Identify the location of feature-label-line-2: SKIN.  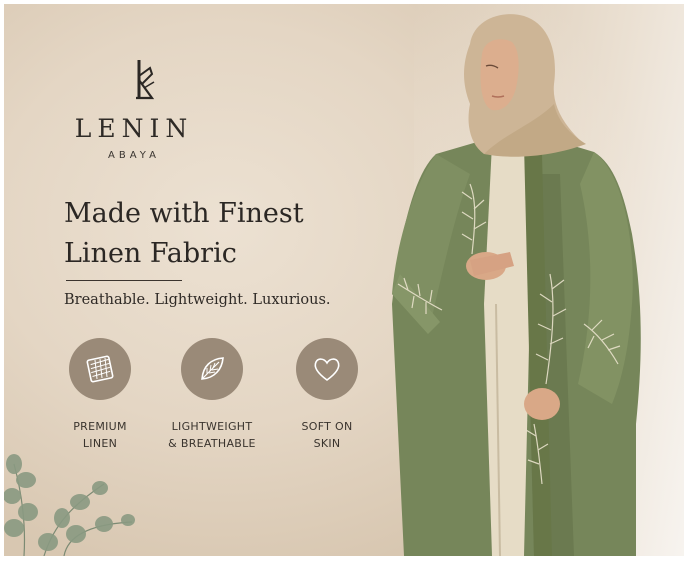
(327, 443).